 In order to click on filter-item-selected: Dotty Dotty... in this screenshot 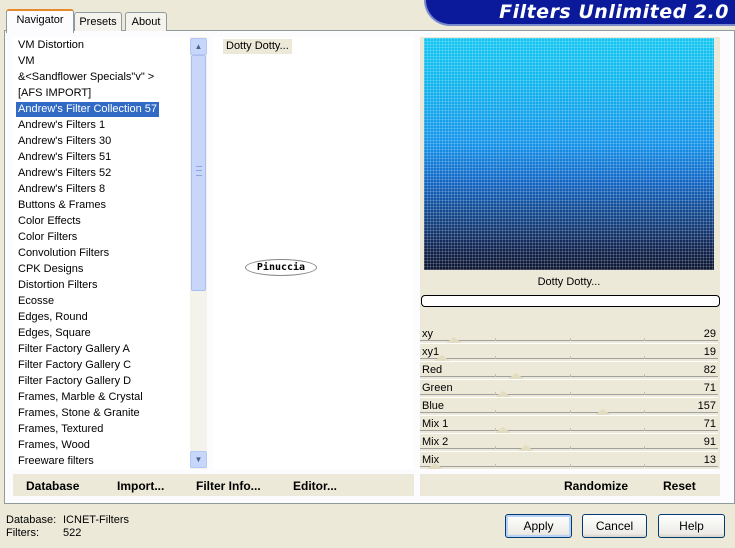, I will do `click(257, 46)`.